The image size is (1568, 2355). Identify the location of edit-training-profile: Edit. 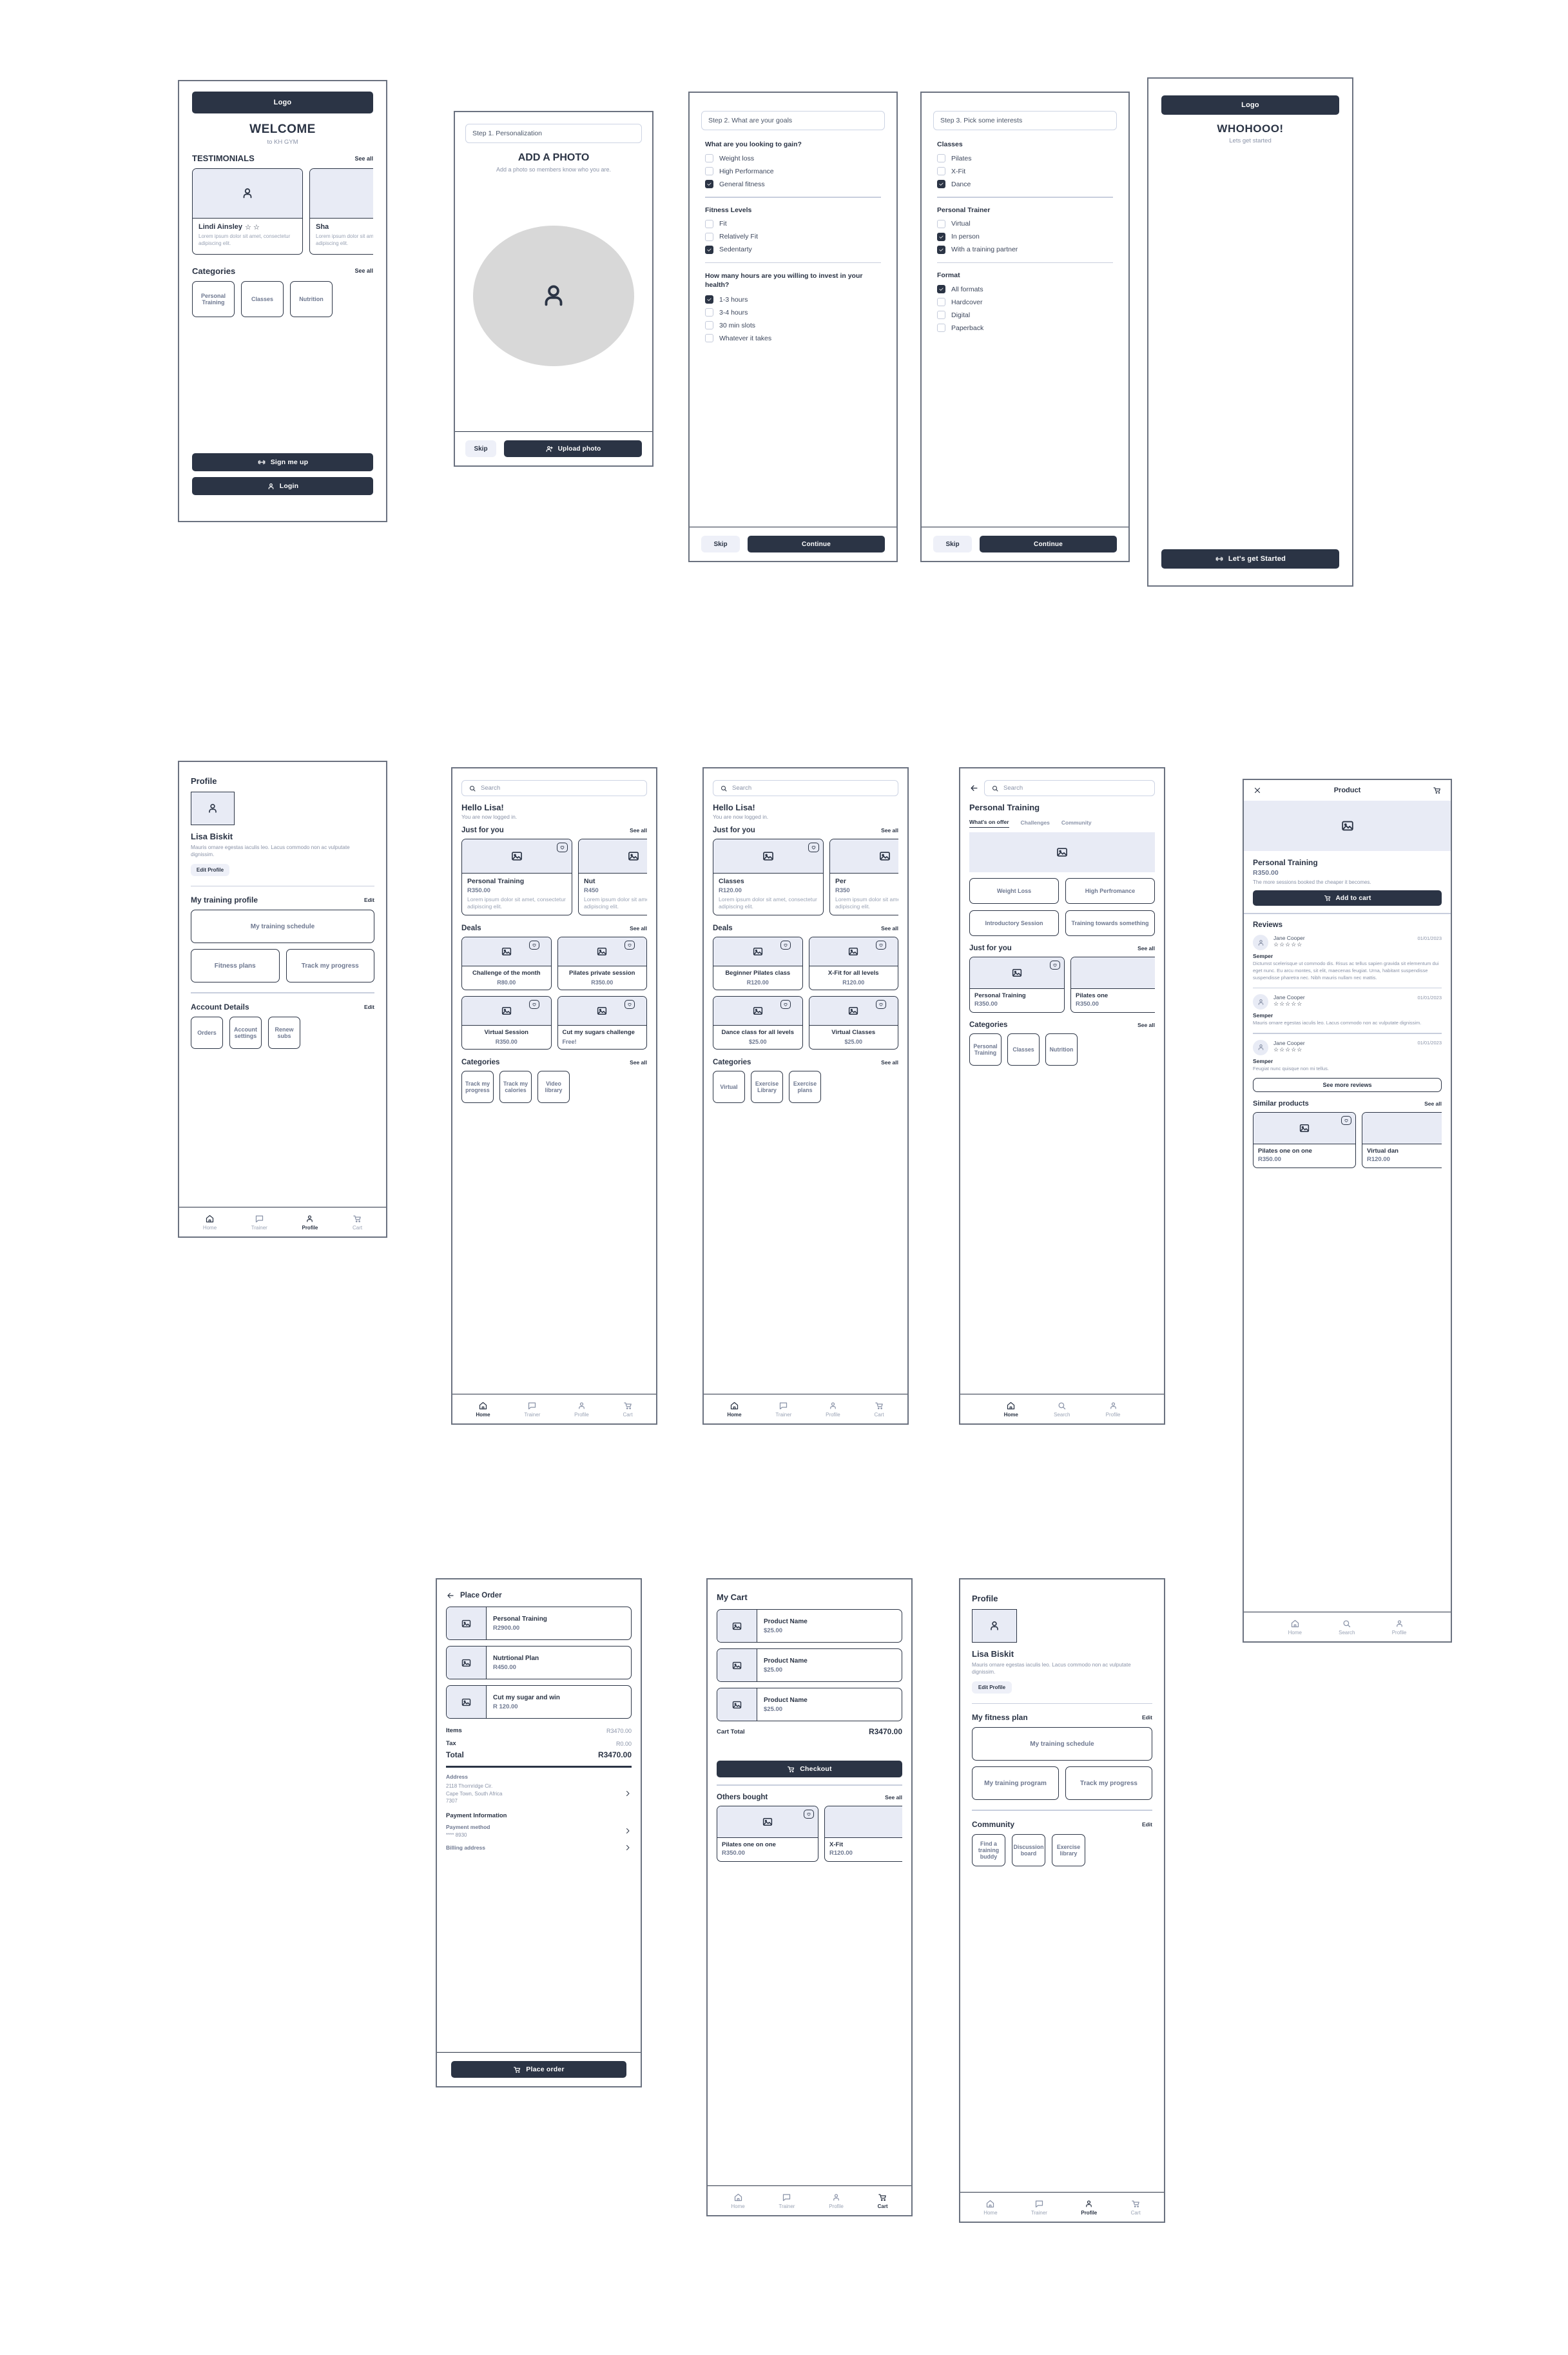
(369, 900).